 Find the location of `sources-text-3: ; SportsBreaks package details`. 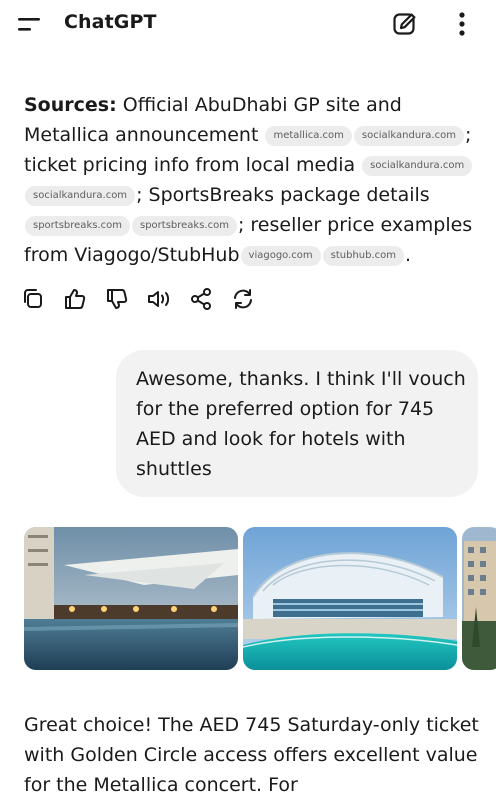

sources-text-3: ; SportsBreaks package details is located at coordinates (283, 195).